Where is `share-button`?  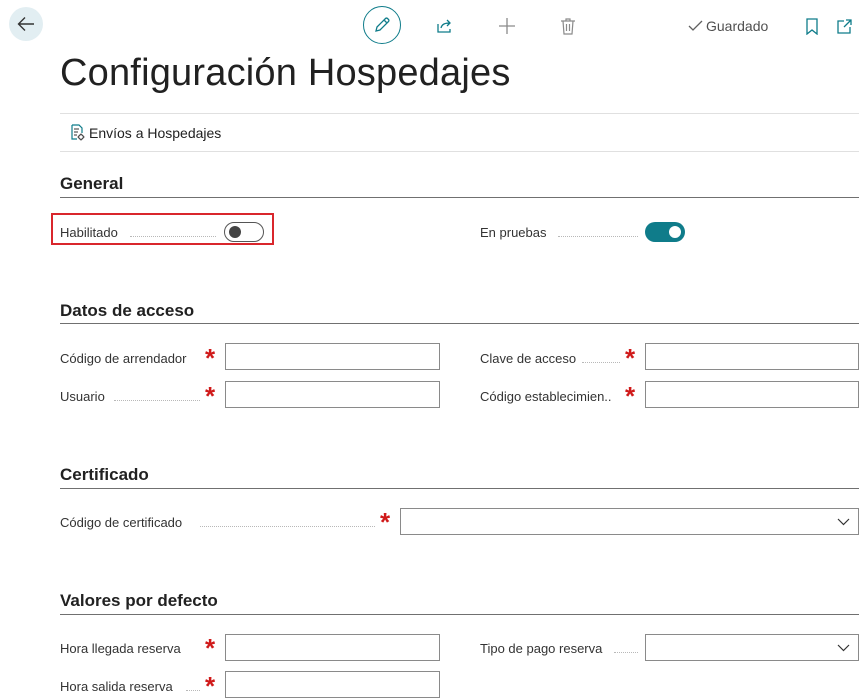
share-button is located at coordinates (445, 26).